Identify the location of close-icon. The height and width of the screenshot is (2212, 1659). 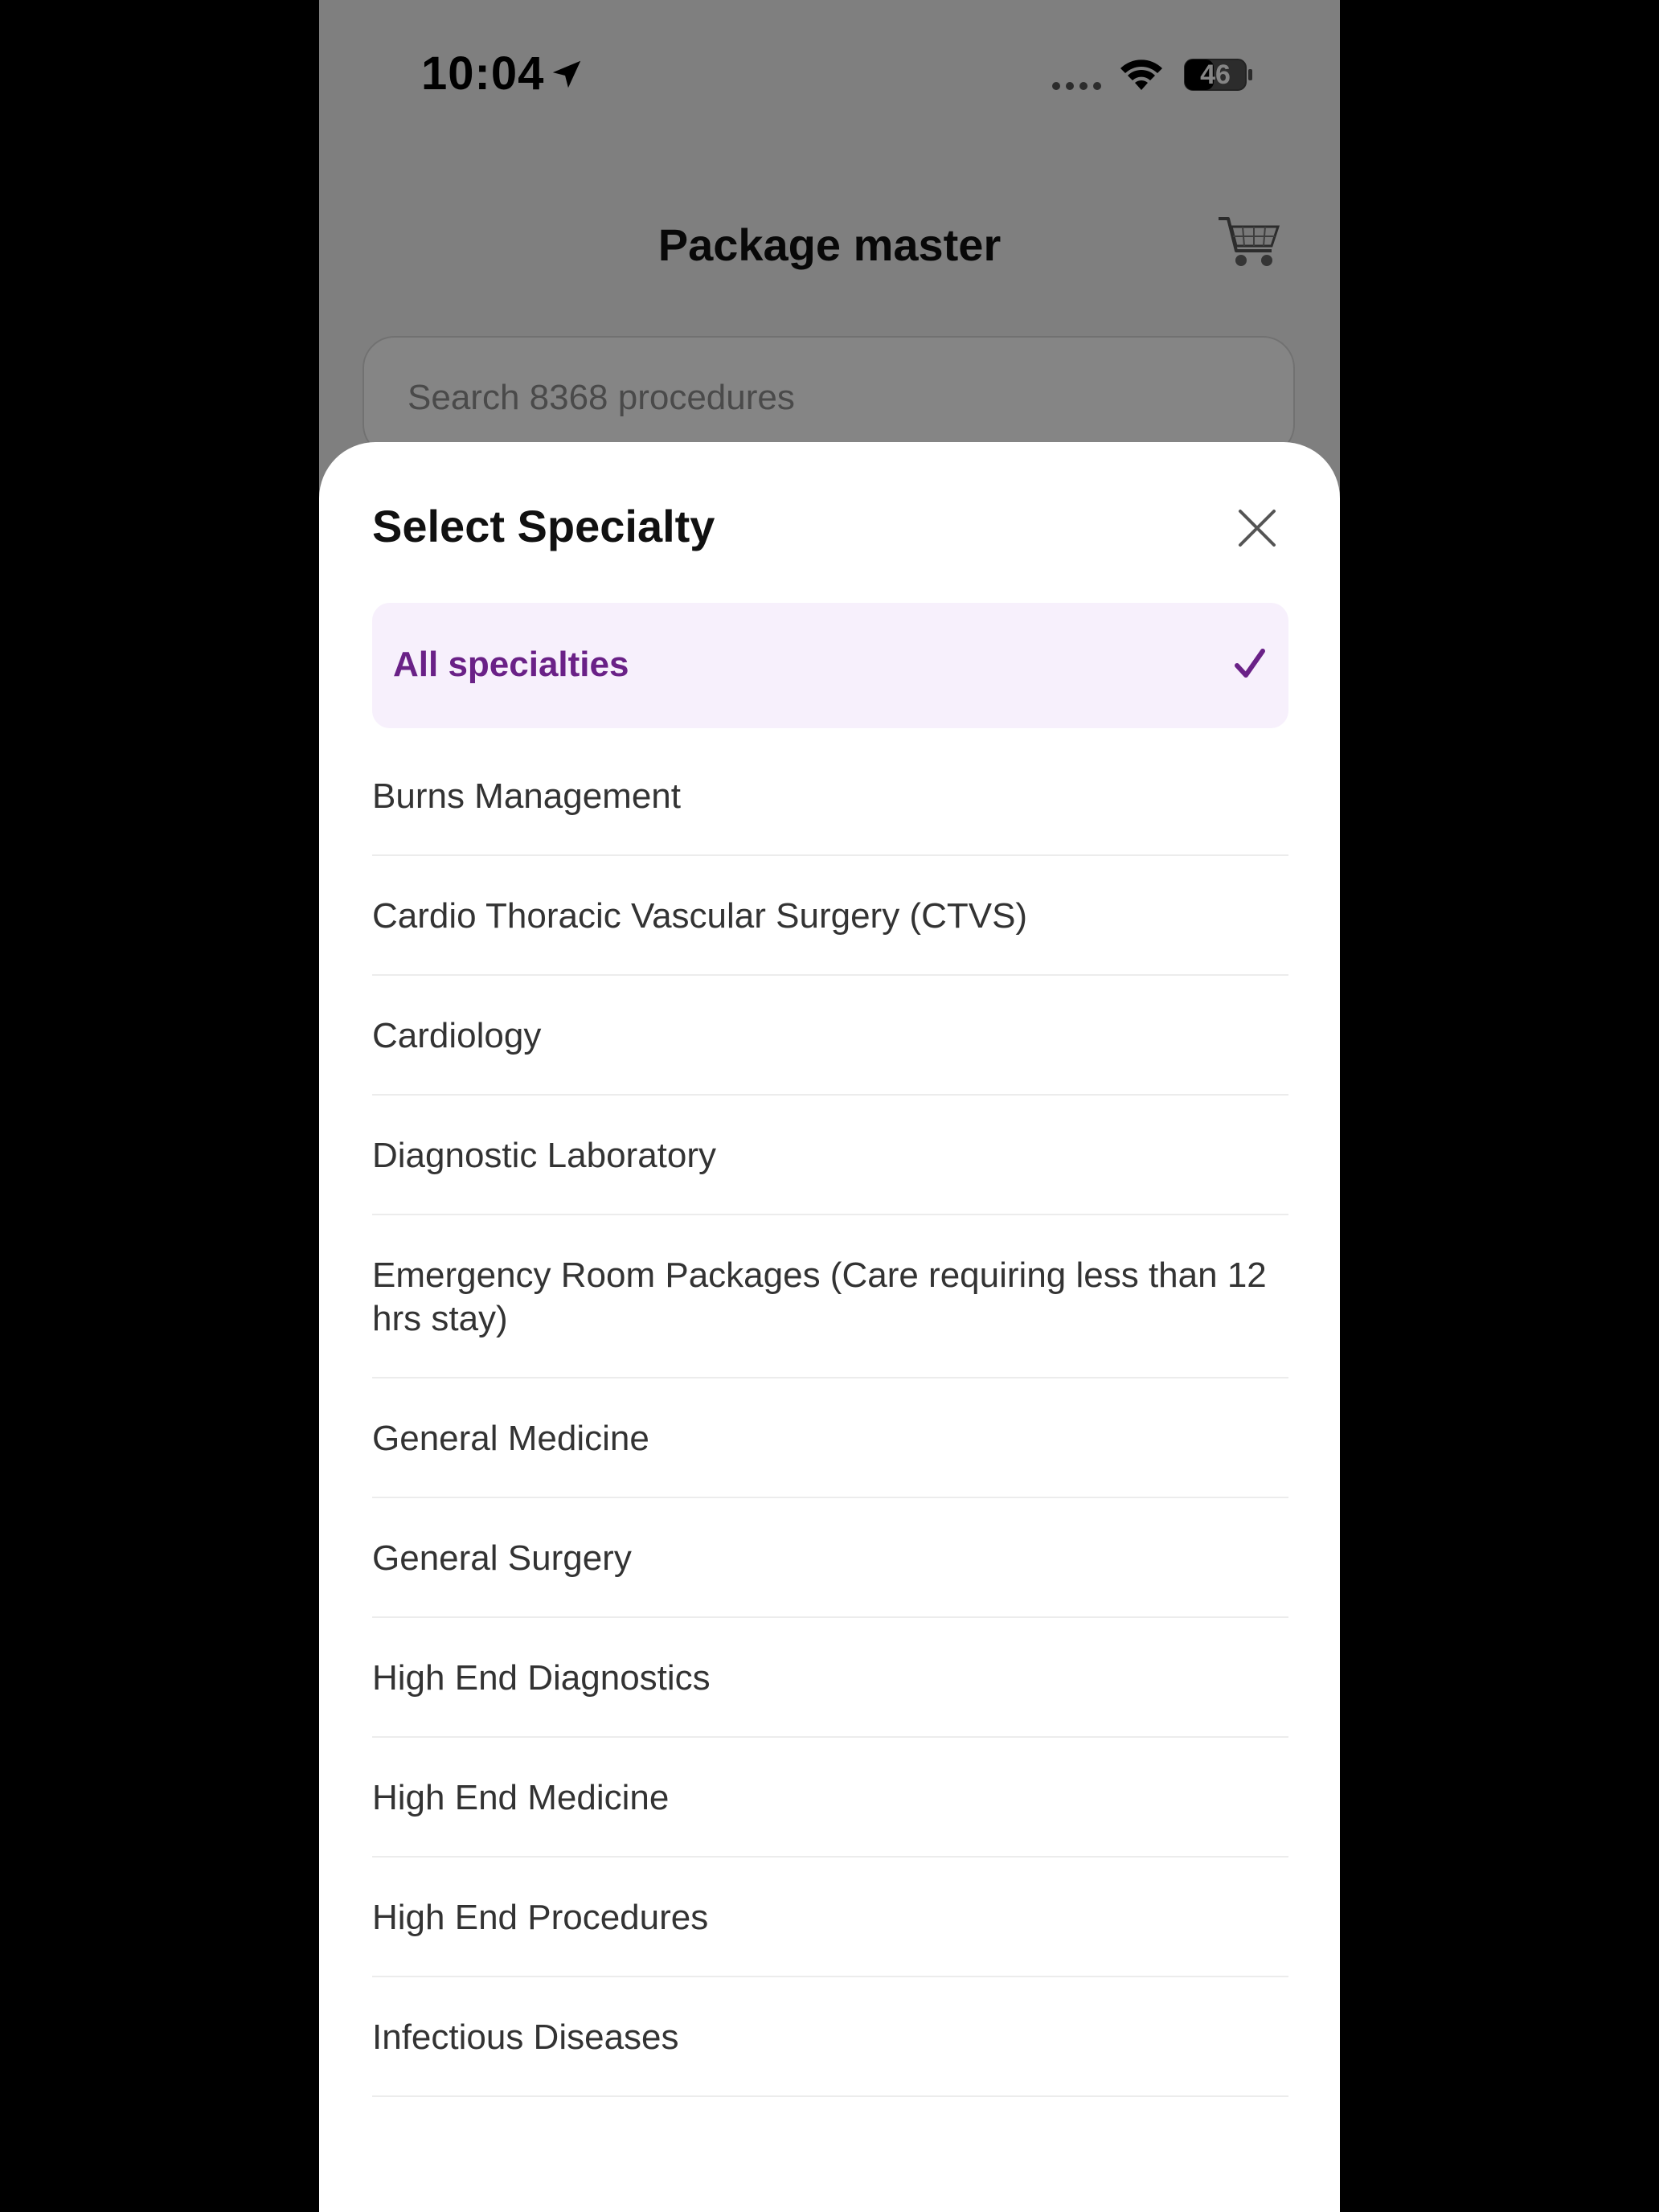
(1257, 528).